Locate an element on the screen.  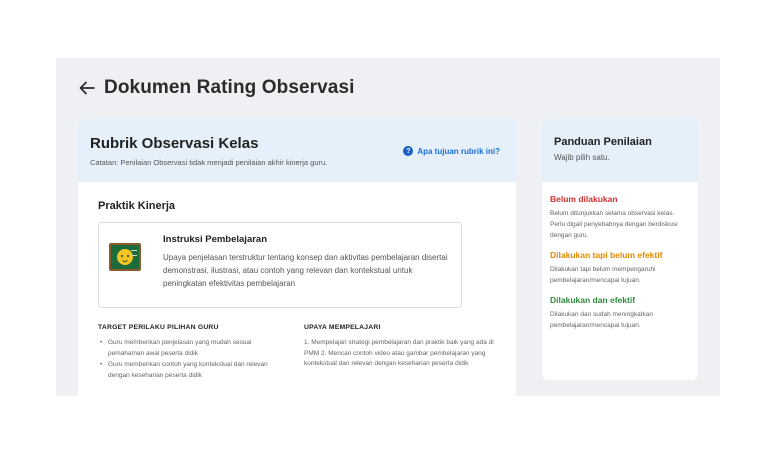
rating-level-title: Dilakukan dan efektif is located at coordinates (593, 300).